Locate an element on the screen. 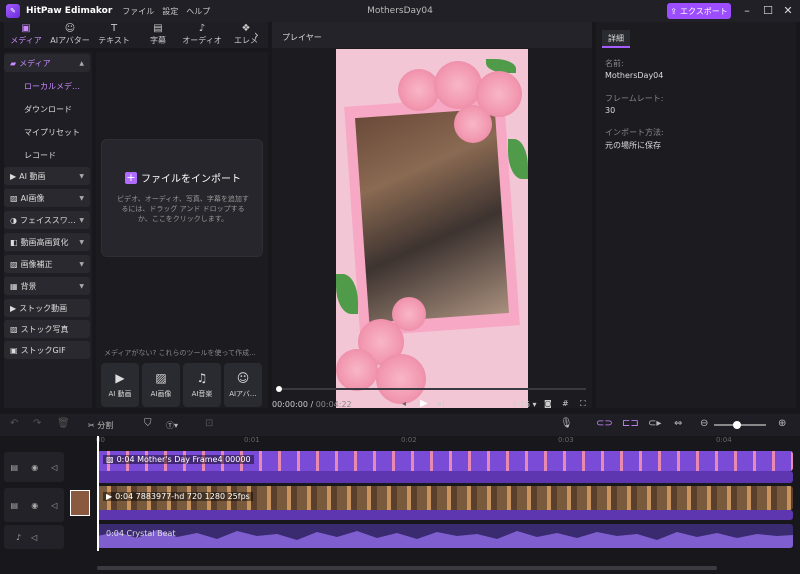 The width and height of the screenshot is (800, 574). tabs-next-icon: › is located at coordinates (256, 35).